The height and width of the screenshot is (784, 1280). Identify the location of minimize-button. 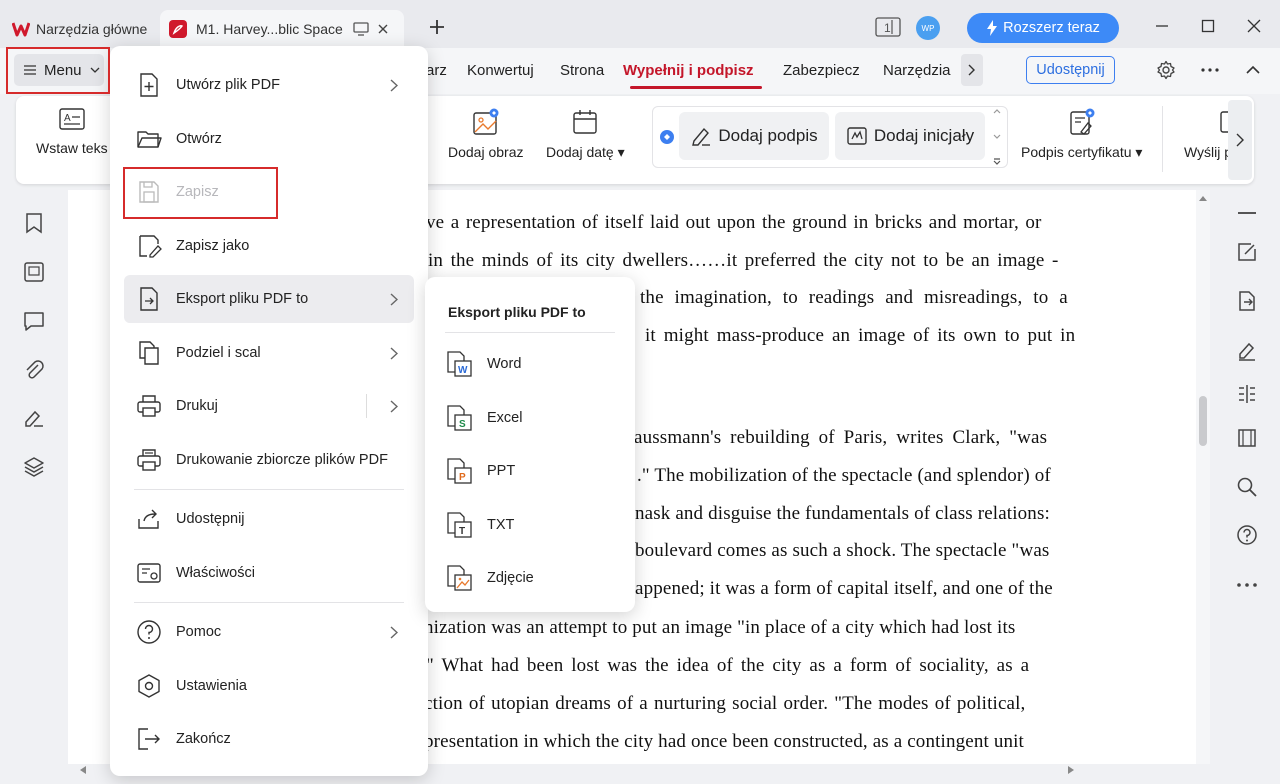
(1162, 26).